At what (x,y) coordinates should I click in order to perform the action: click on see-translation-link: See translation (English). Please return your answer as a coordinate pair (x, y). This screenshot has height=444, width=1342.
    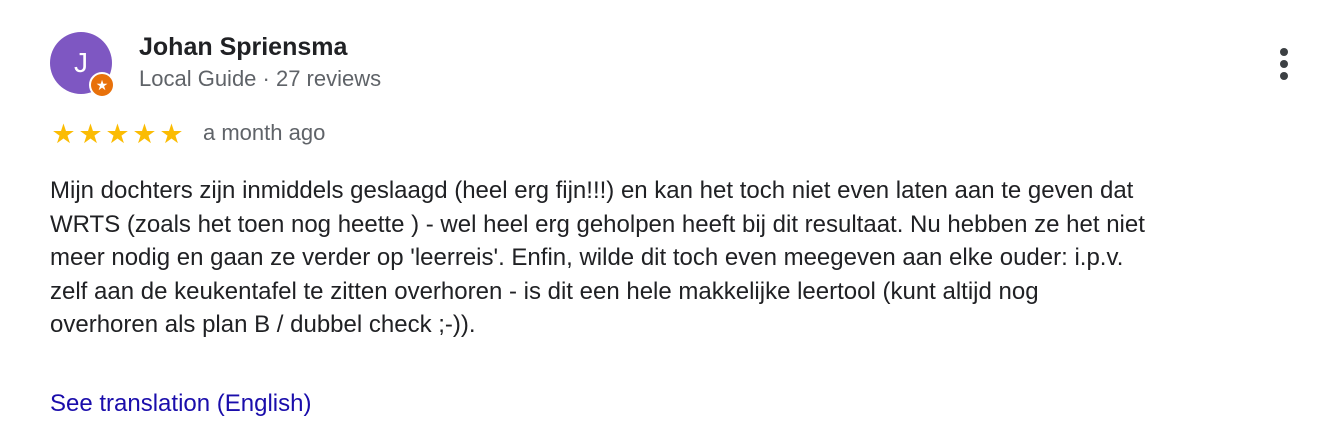
    Looking at the image, I should click on (180, 404).